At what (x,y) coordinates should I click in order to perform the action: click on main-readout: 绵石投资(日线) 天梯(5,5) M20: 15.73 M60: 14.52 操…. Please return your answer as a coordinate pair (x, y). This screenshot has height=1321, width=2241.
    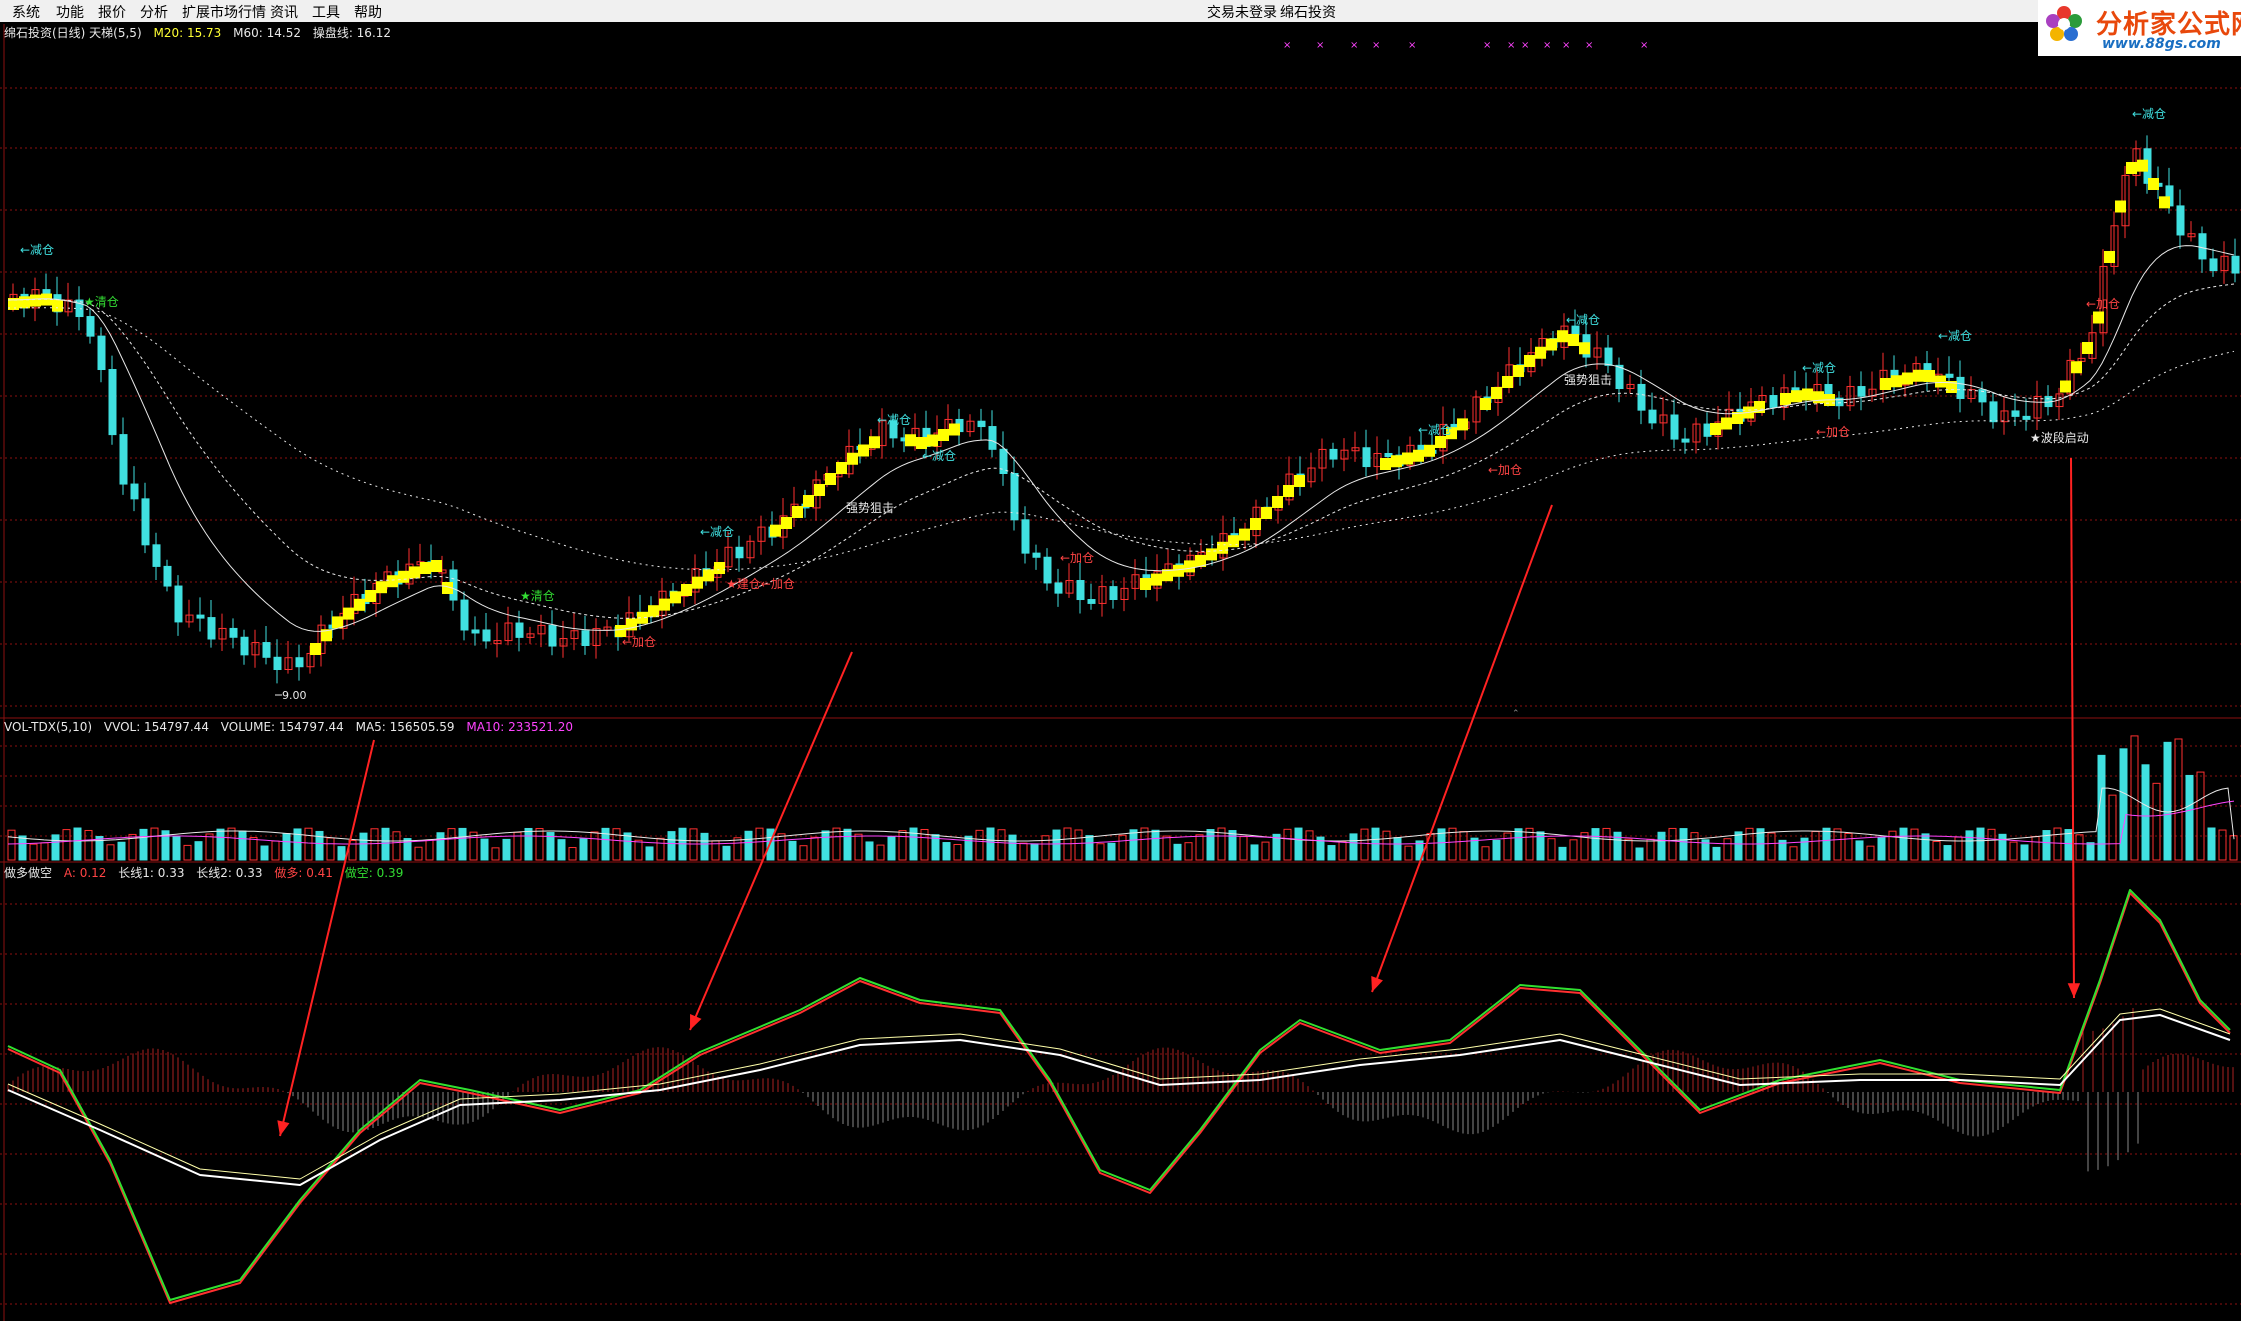
    Looking at the image, I should click on (201, 32).